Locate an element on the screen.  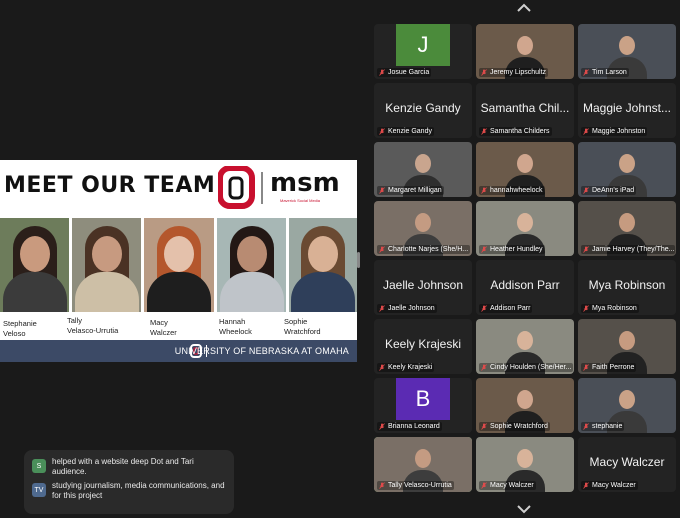
logo-subtext: Maverick Social Media is located at coordinates (300, 200).